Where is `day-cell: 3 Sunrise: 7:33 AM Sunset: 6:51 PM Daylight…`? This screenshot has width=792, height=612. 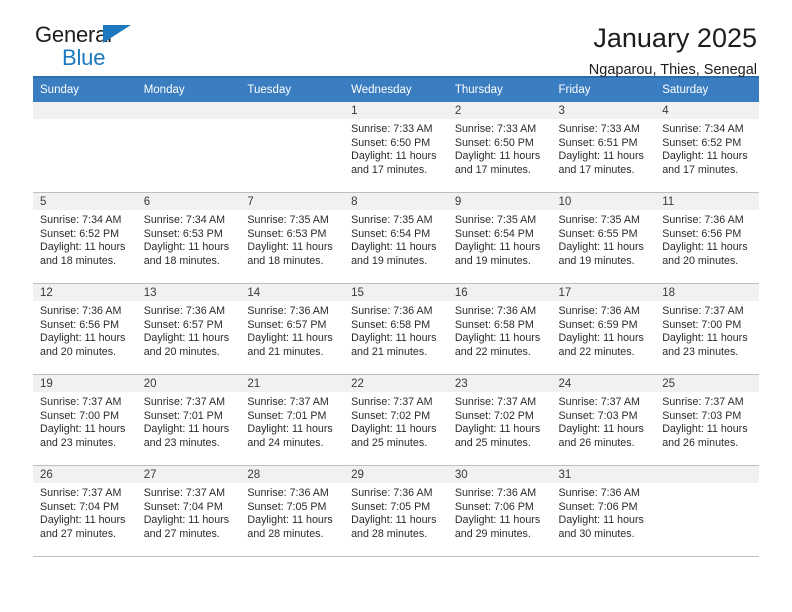 day-cell: 3 Sunrise: 7:33 AM Sunset: 6:51 PM Daylight… is located at coordinates (603, 147).